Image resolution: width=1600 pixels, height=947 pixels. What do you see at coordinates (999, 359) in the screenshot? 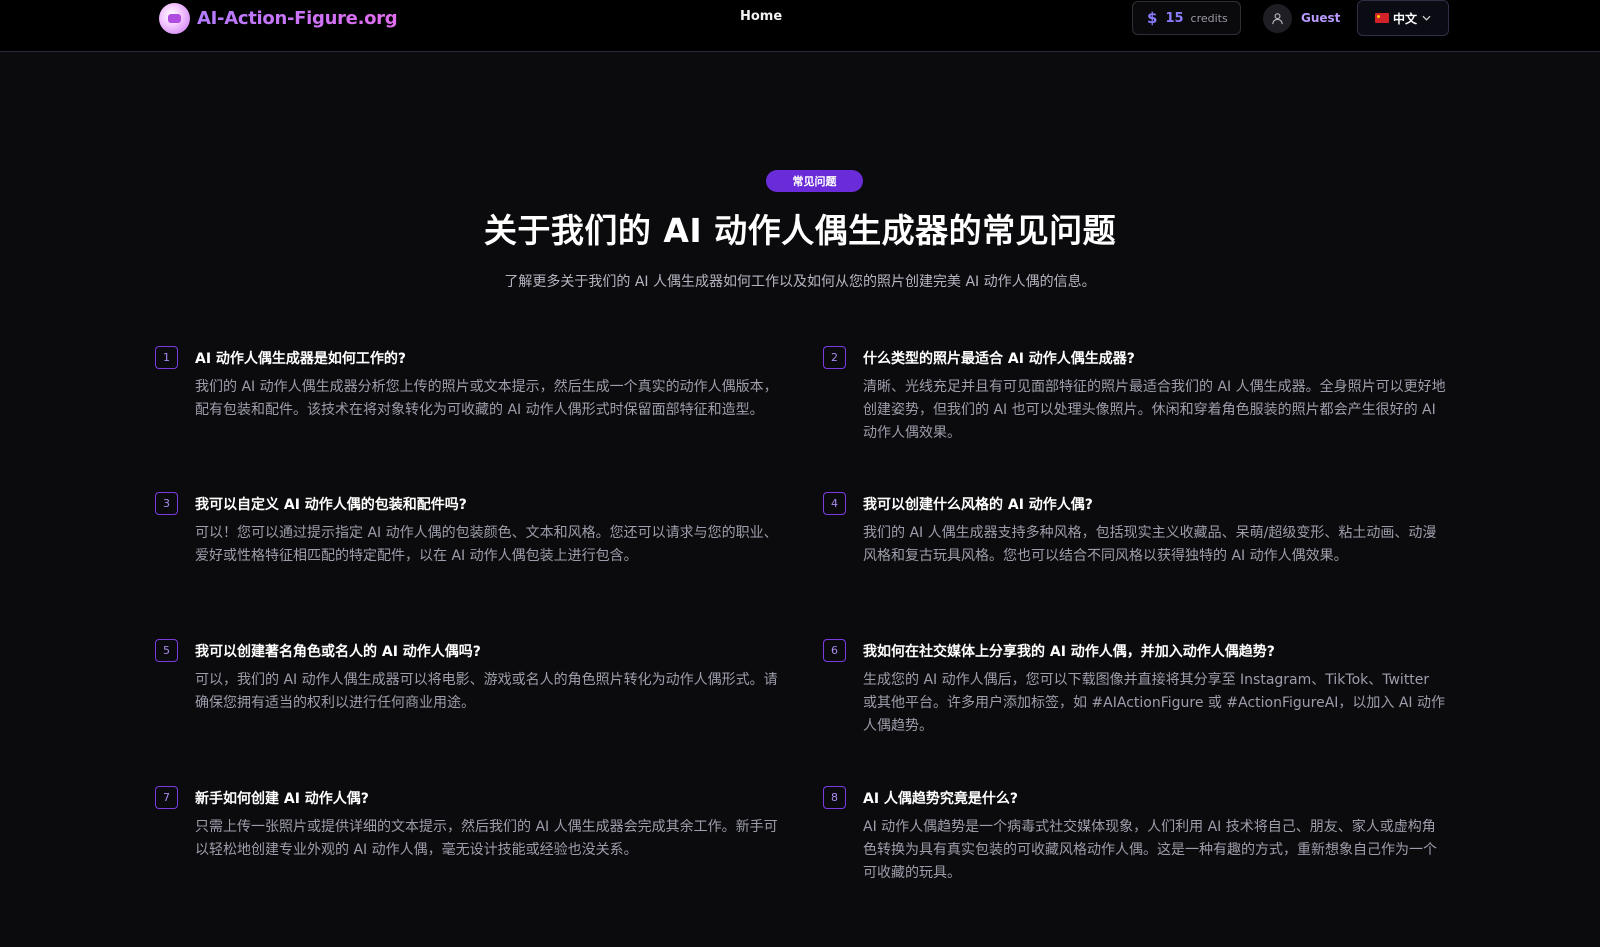
I see `faq-question: 什么类型的照片最适合 AI 动作人偶生成器?` at bounding box center [999, 359].